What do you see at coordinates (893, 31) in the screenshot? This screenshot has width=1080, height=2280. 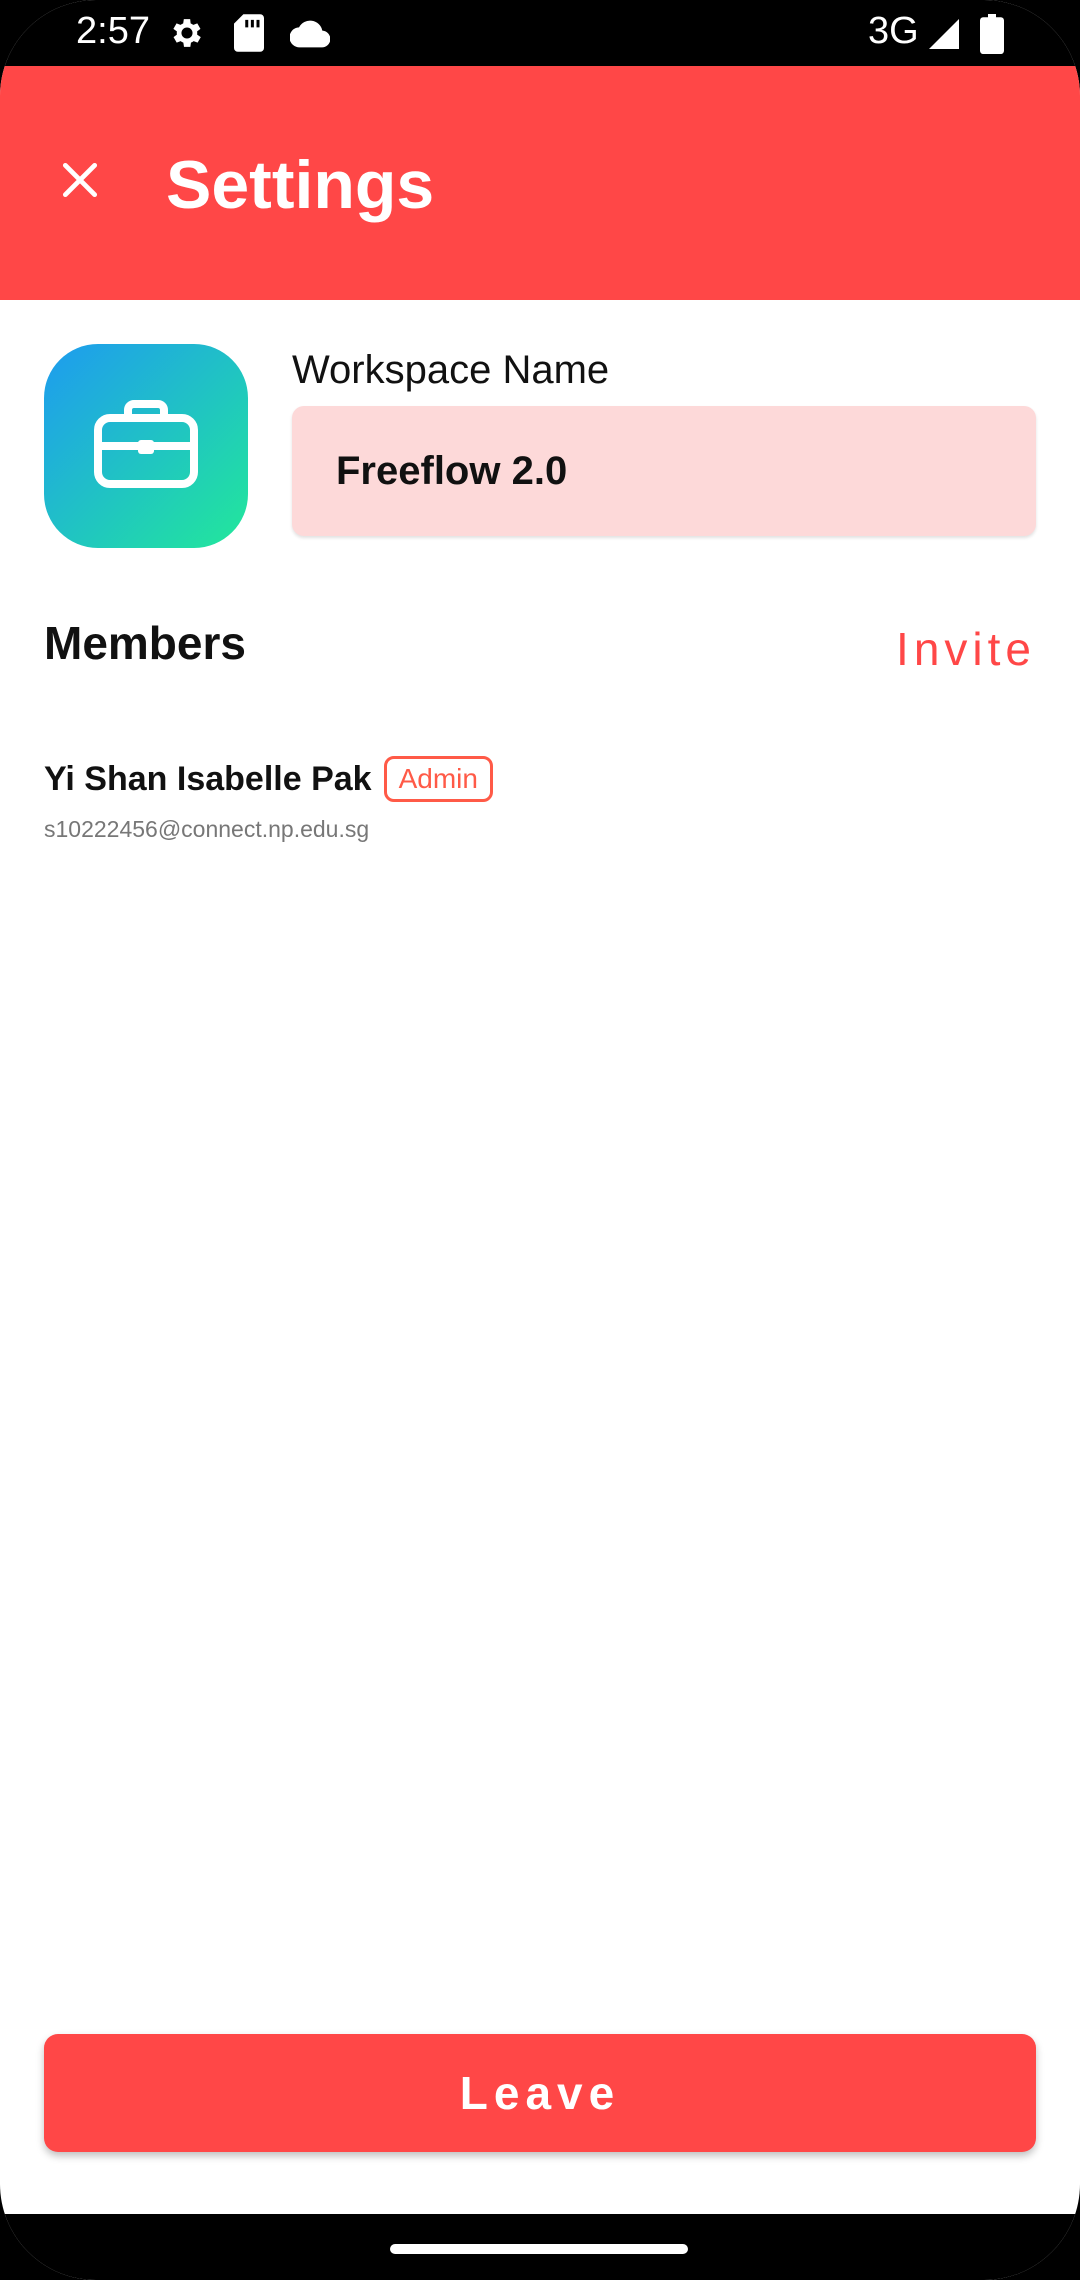 I see `network-type: 3G` at bounding box center [893, 31].